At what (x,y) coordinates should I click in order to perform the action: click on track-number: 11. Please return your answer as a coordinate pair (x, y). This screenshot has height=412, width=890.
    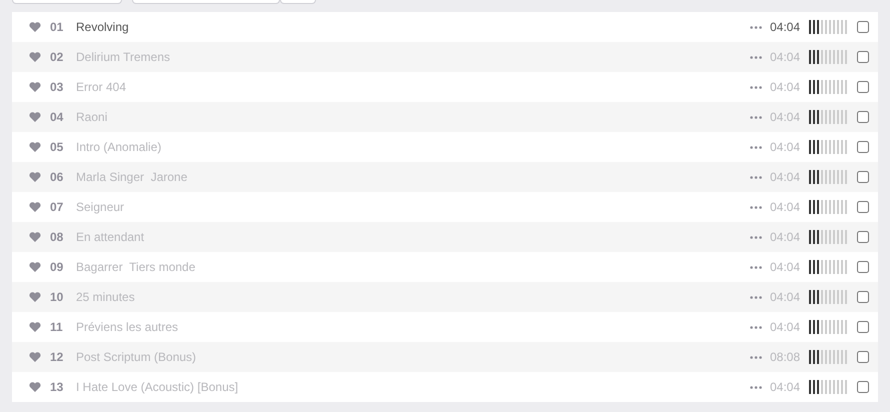
    Looking at the image, I should click on (57, 327).